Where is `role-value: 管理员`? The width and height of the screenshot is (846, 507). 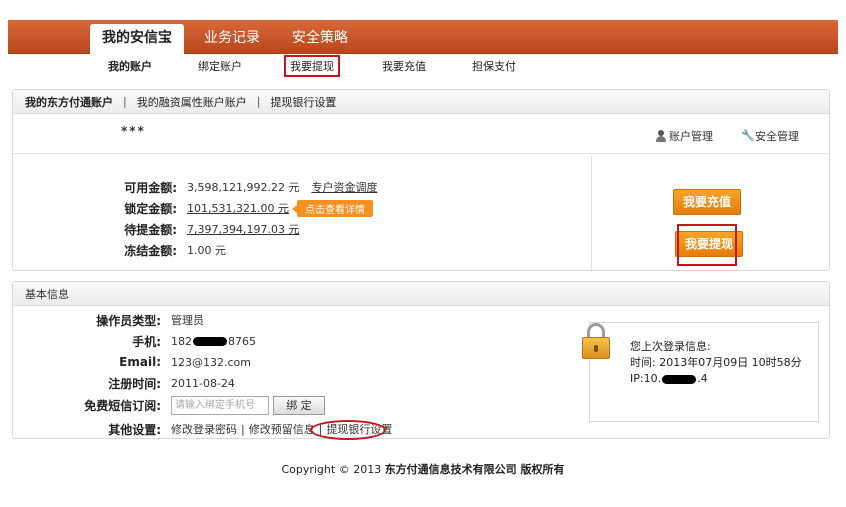
role-value: 管理员 is located at coordinates (187, 320).